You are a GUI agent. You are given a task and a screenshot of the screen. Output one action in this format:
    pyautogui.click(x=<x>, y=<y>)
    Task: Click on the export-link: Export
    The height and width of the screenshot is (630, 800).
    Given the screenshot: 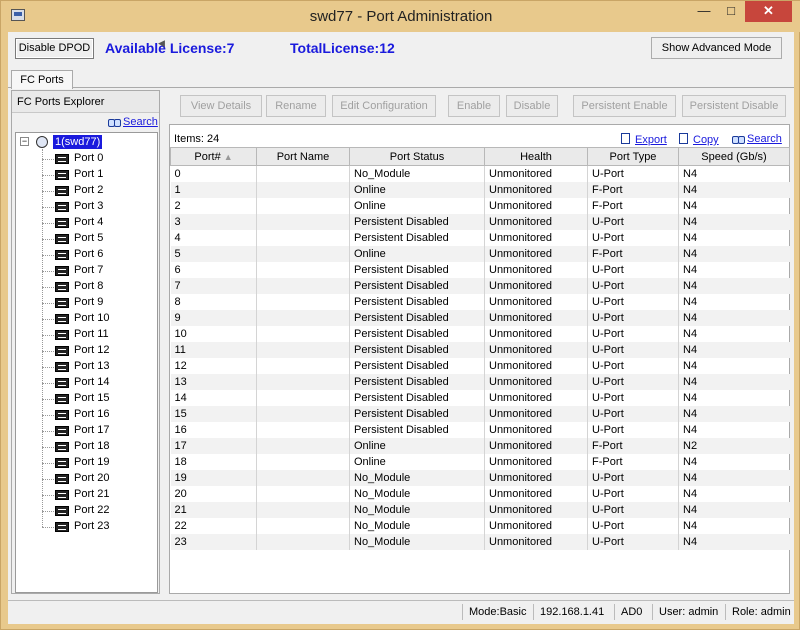 What is the action you would take?
    pyautogui.click(x=644, y=139)
    